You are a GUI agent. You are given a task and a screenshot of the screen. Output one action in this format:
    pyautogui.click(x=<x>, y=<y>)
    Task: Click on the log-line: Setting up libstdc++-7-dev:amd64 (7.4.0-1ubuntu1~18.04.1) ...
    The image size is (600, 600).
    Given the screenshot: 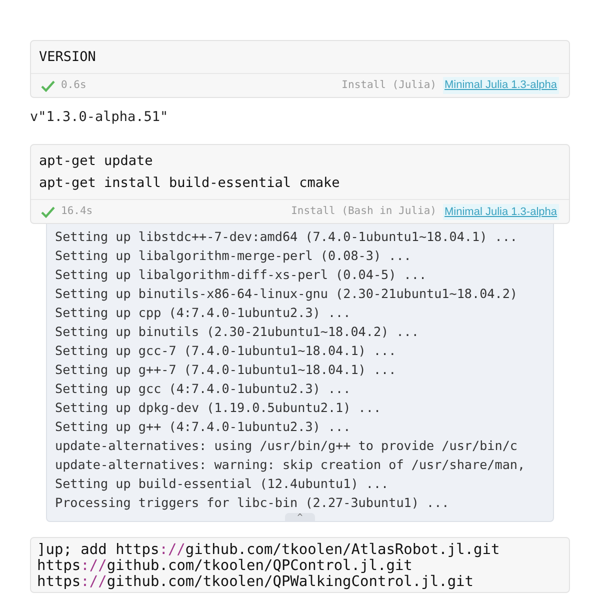 What is the action you would take?
    pyautogui.click(x=286, y=237)
    